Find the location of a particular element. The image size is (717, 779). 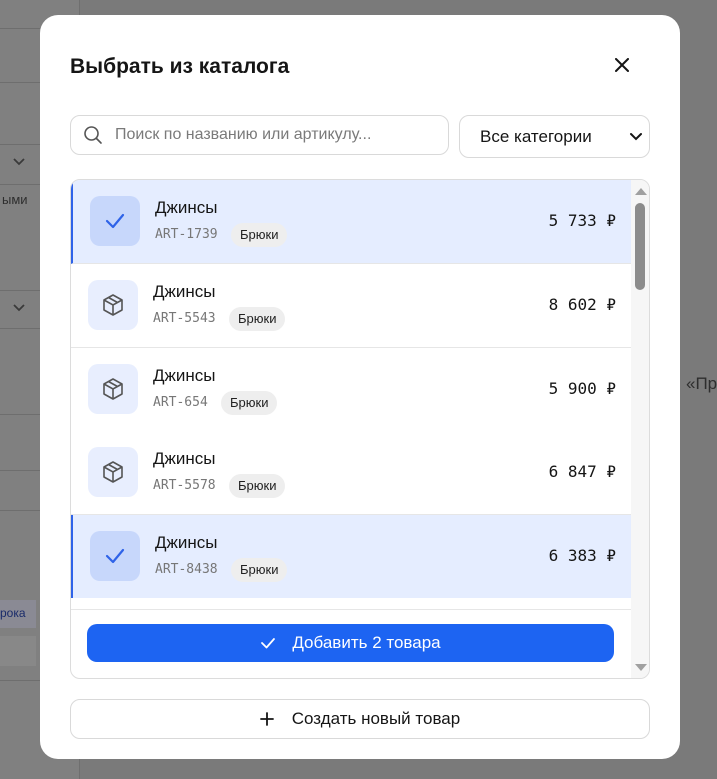

add-selected-label: Добавить 2 товара is located at coordinates (366, 642).